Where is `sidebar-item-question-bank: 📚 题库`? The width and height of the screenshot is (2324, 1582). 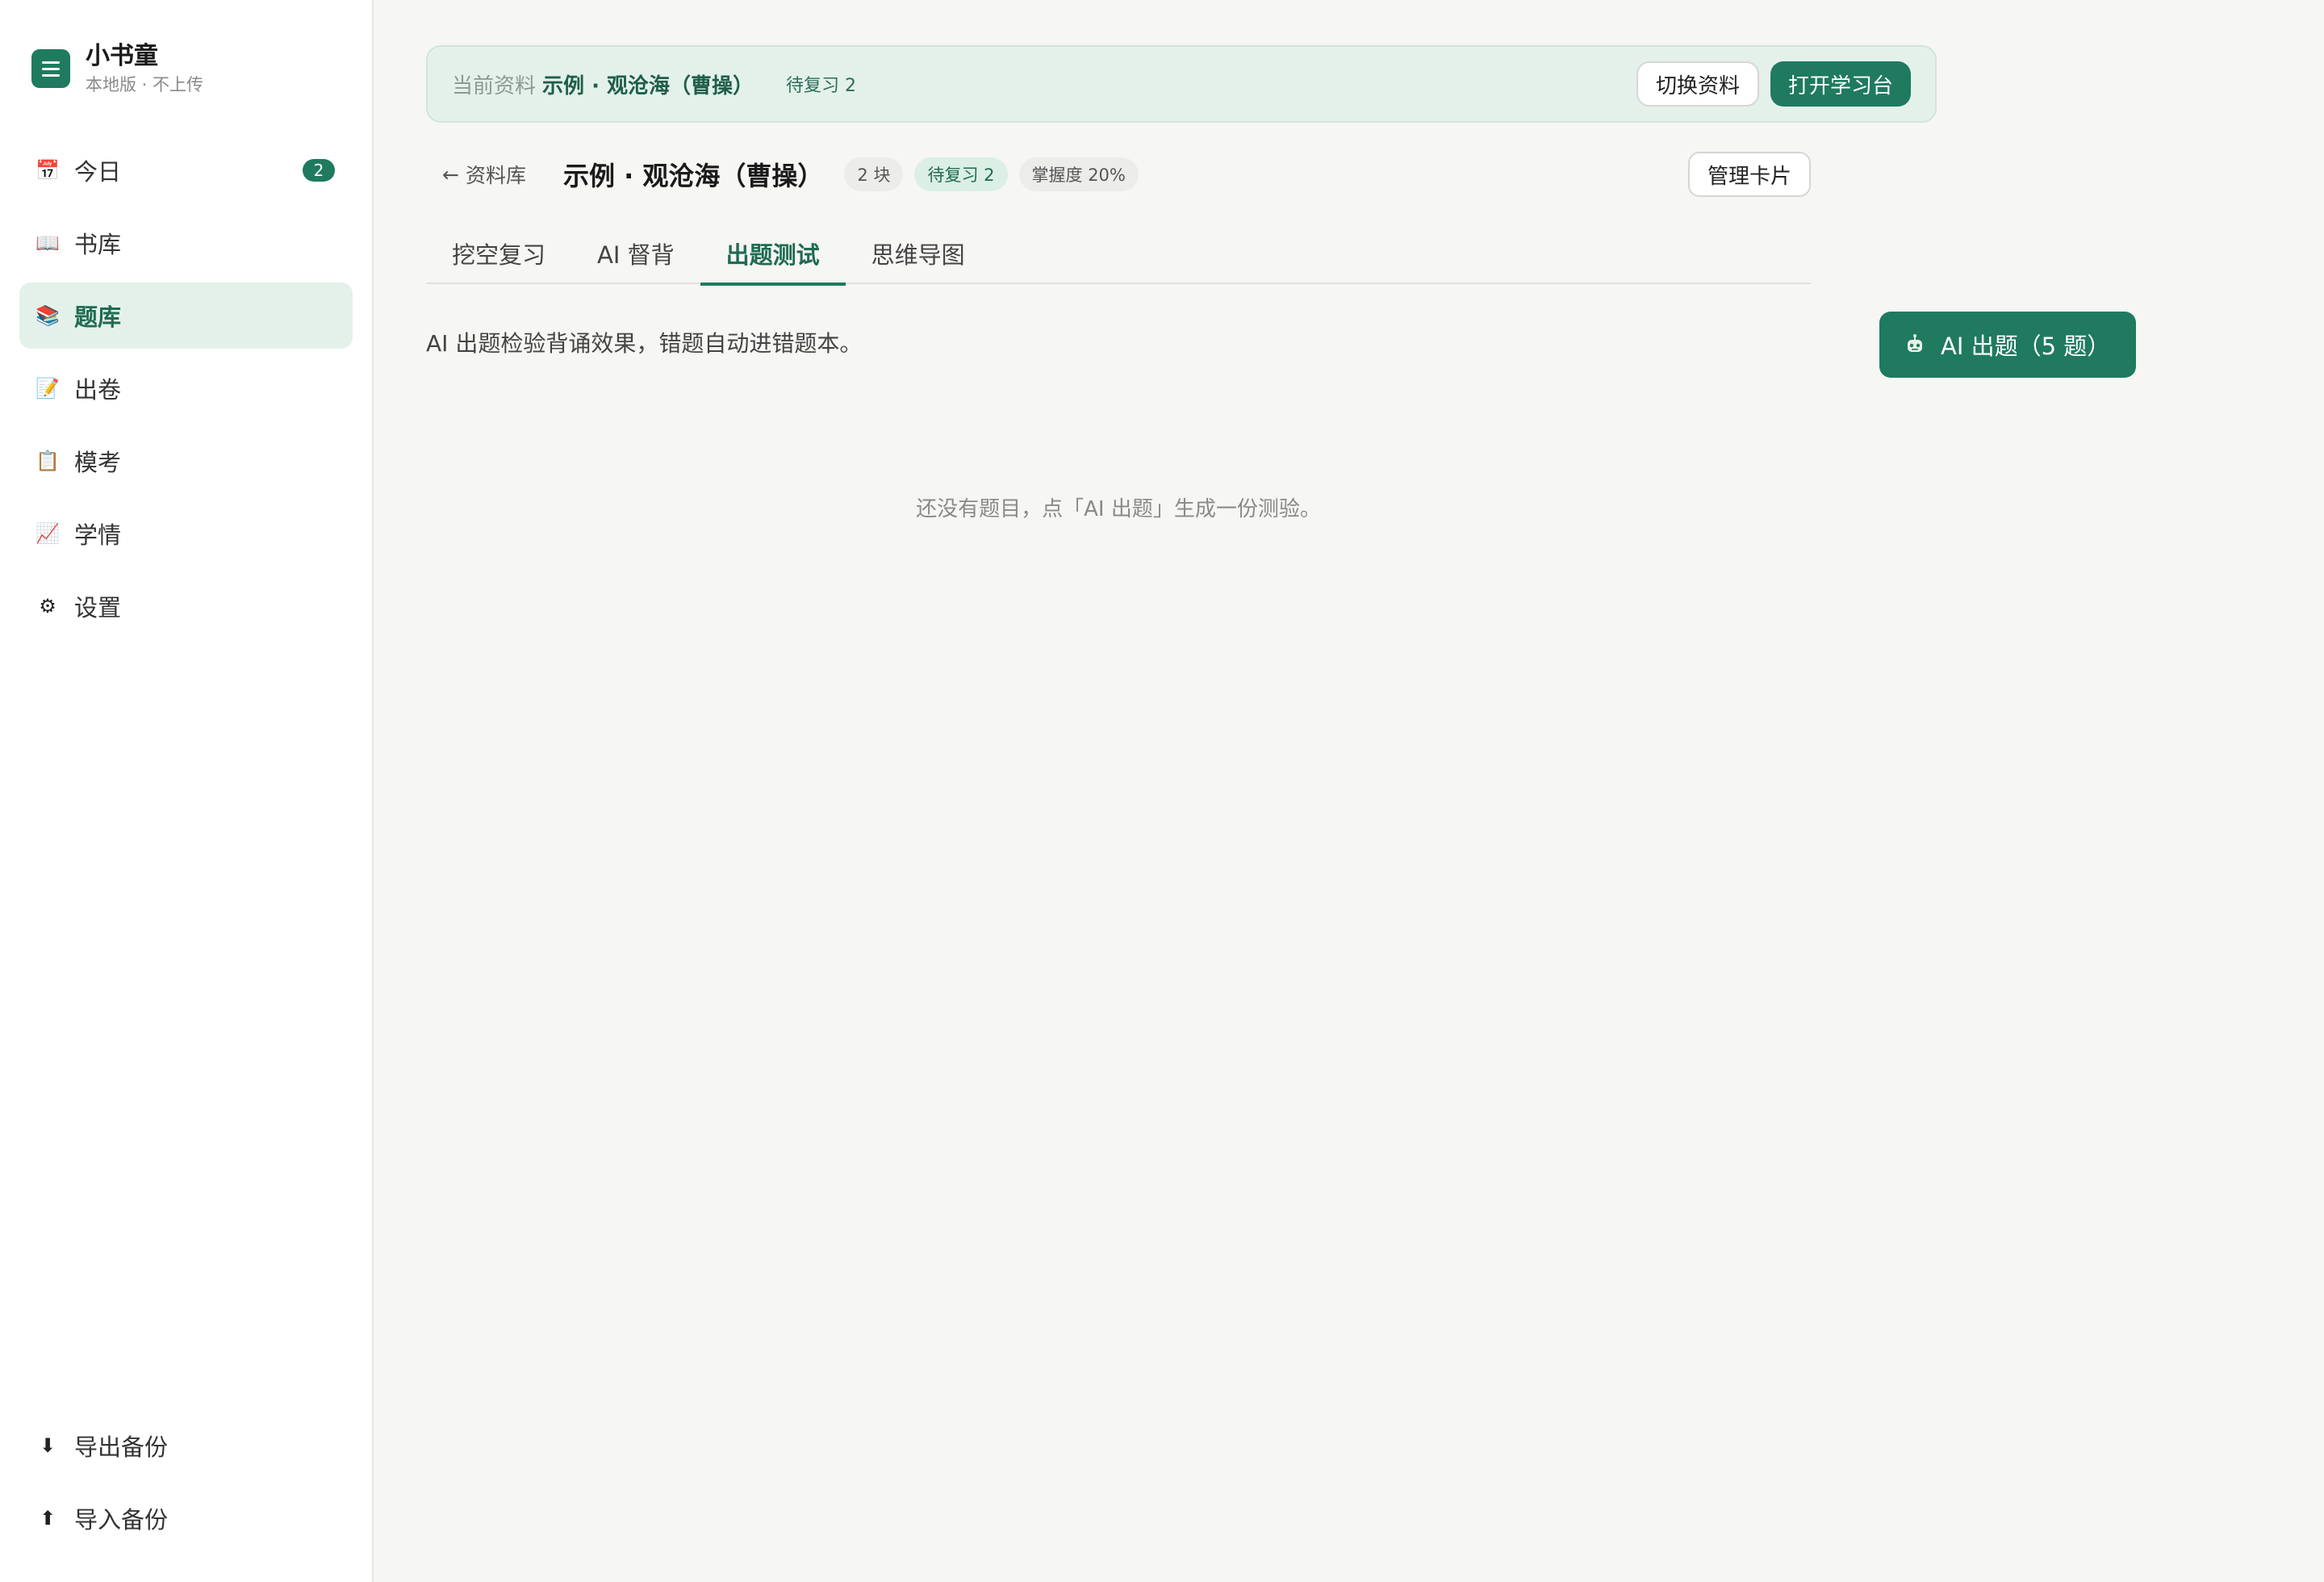
sidebar-item-question-bank: 📚 题库 is located at coordinates (186, 315).